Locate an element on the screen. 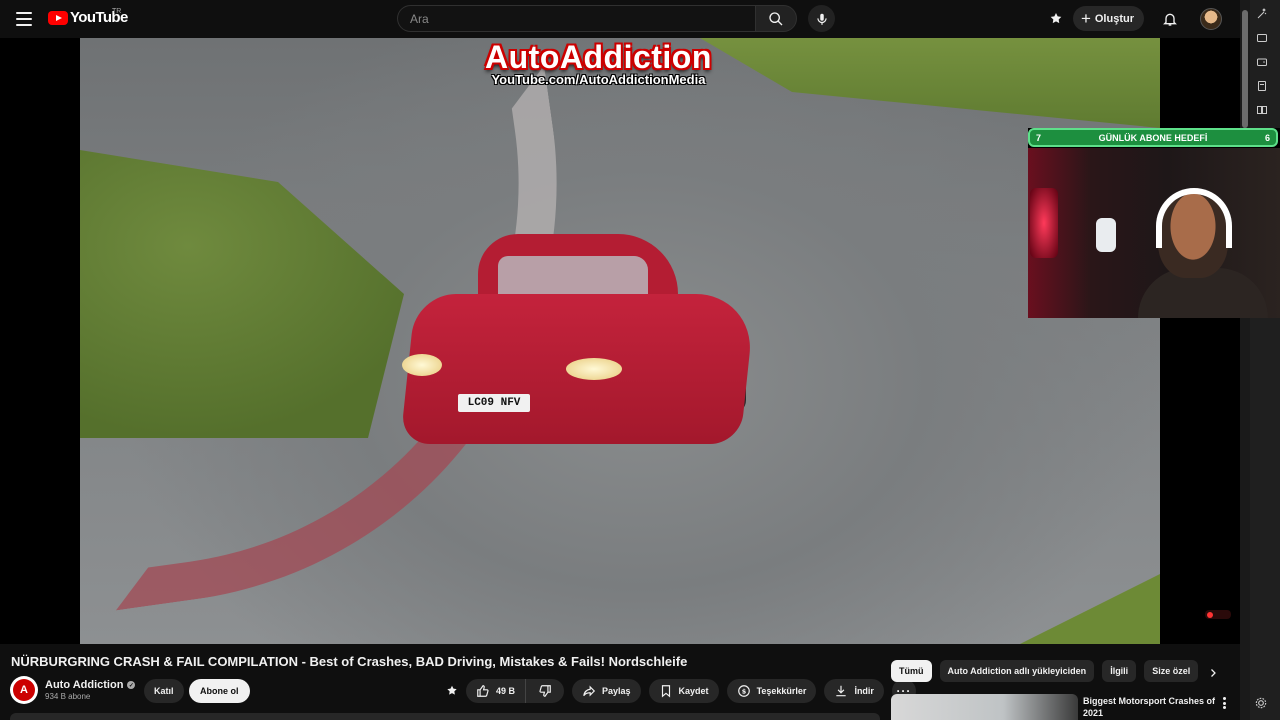  description-panel-edge is located at coordinates (445, 716).